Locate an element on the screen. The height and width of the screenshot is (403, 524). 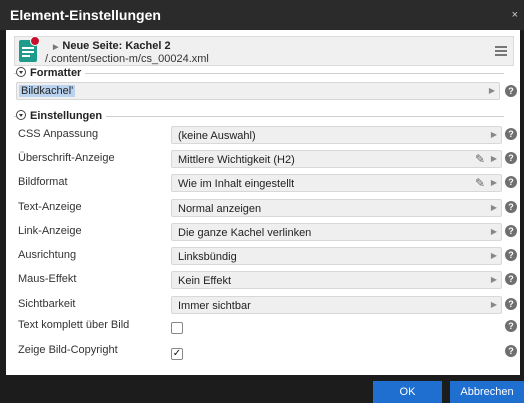
expand-triangle-icon: ▶ is located at coordinates (55, 47).